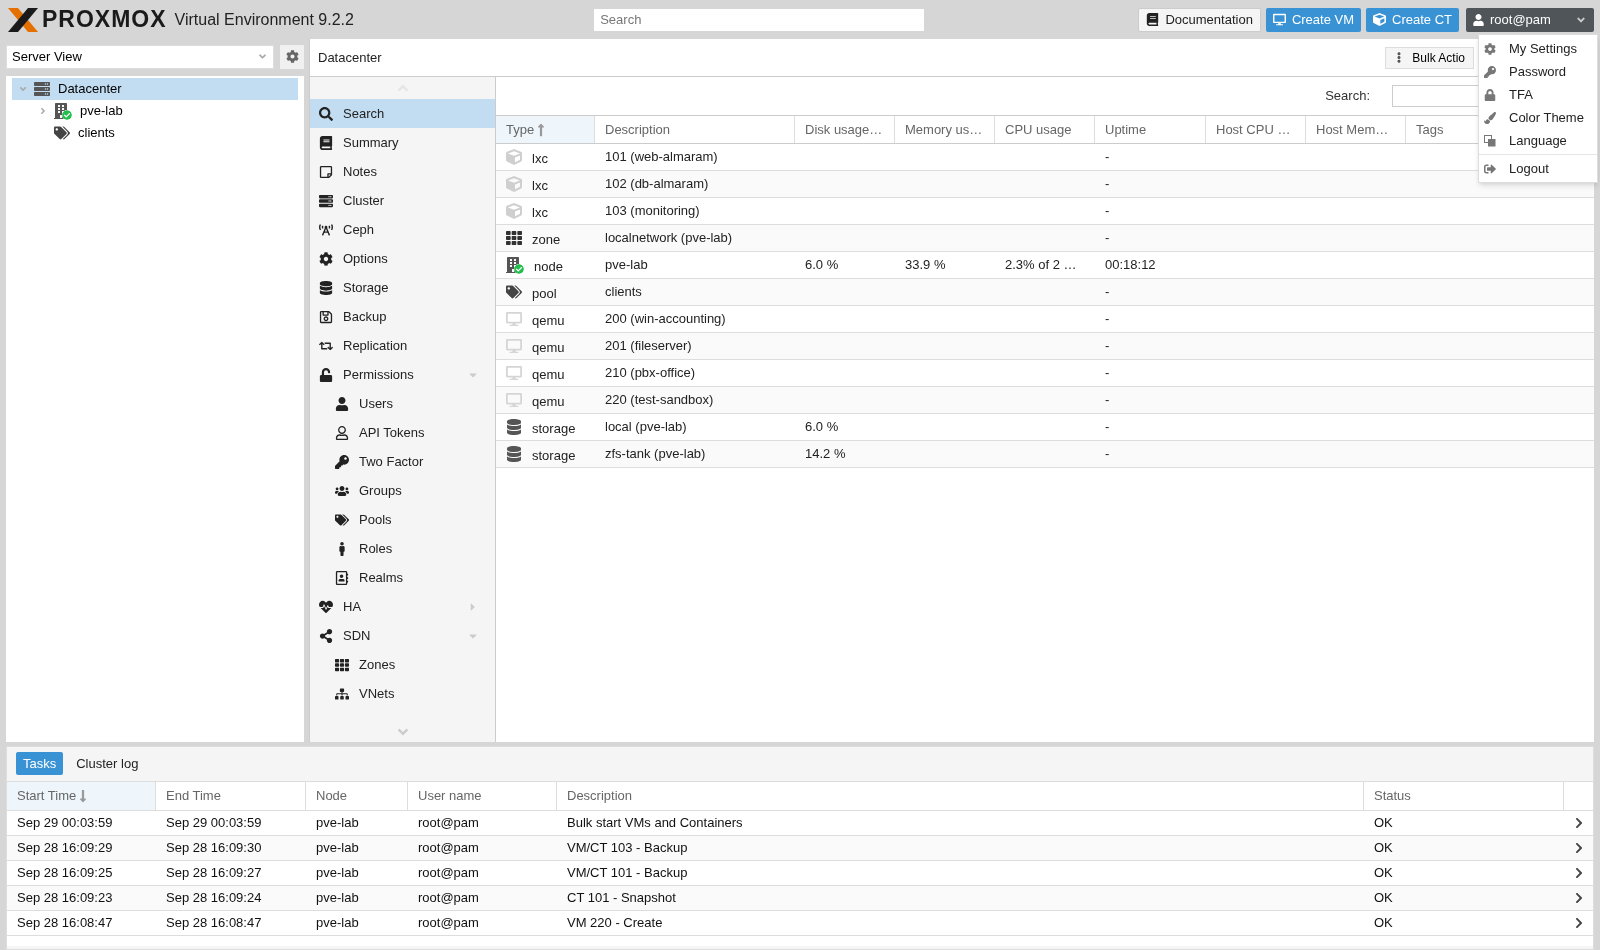 This screenshot has height=950, width=1600. What do you see at coordinates (627, 848) in the screenshot?
I see `table-cell-text: VM/CT 103 - Backup` at bounding box center [627, 848].